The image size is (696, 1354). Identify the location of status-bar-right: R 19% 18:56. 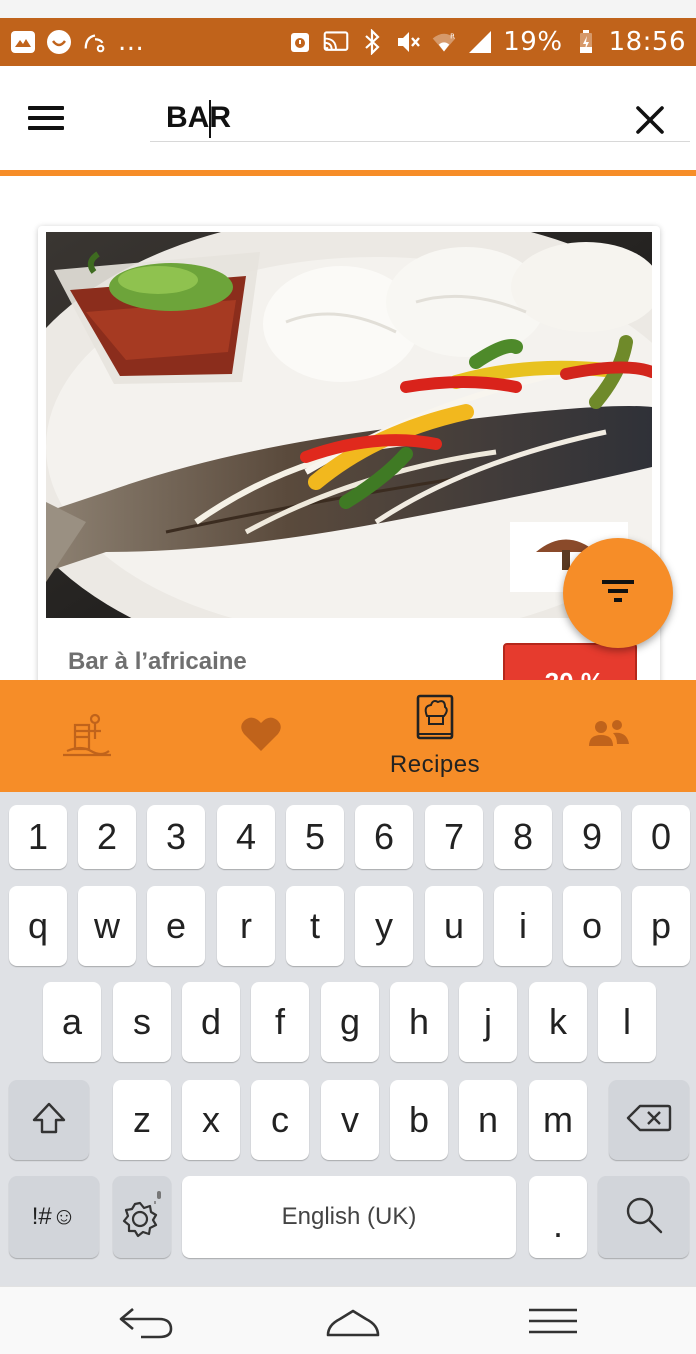
(486, 42).